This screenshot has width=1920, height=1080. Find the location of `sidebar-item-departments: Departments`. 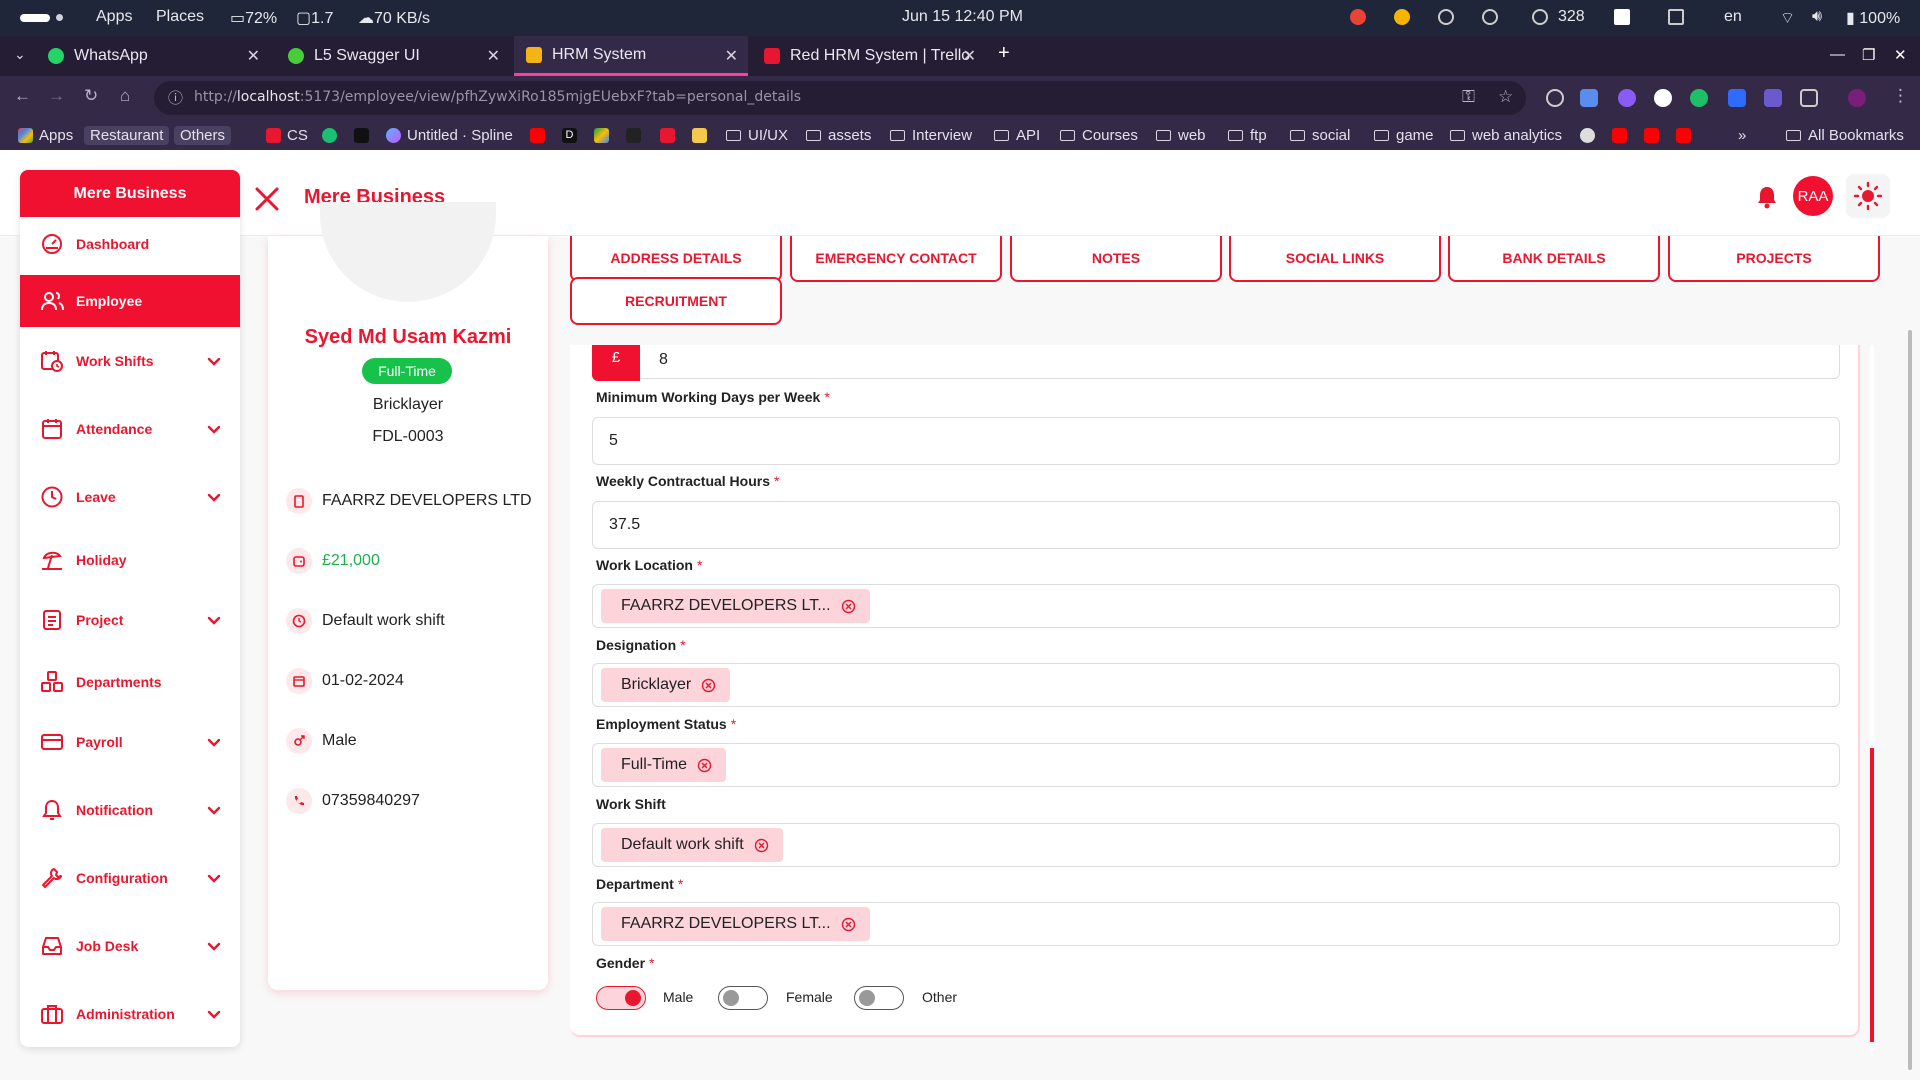

sidebar-item-departments: Departments is located at coordinates (130, 682).